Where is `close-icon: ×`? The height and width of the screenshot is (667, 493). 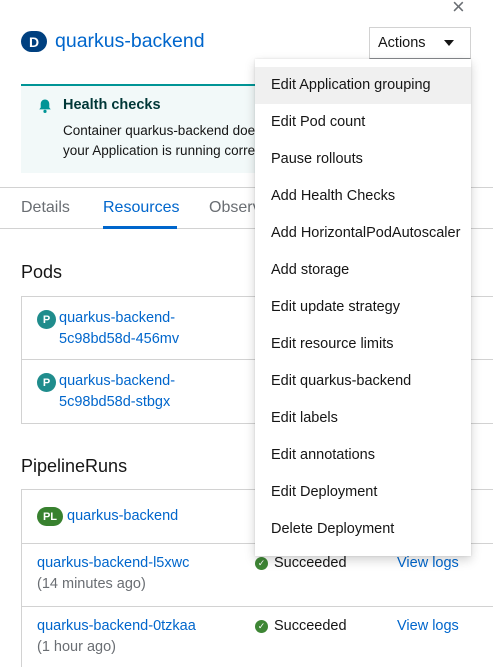
close-icon: × is located at coordinates (458, 10).